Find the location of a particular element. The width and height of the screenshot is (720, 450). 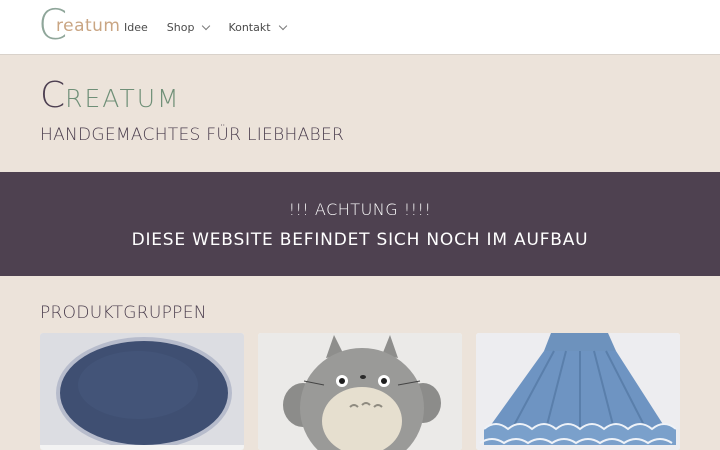

brand-letter: C is located at coordinates (53, 95).